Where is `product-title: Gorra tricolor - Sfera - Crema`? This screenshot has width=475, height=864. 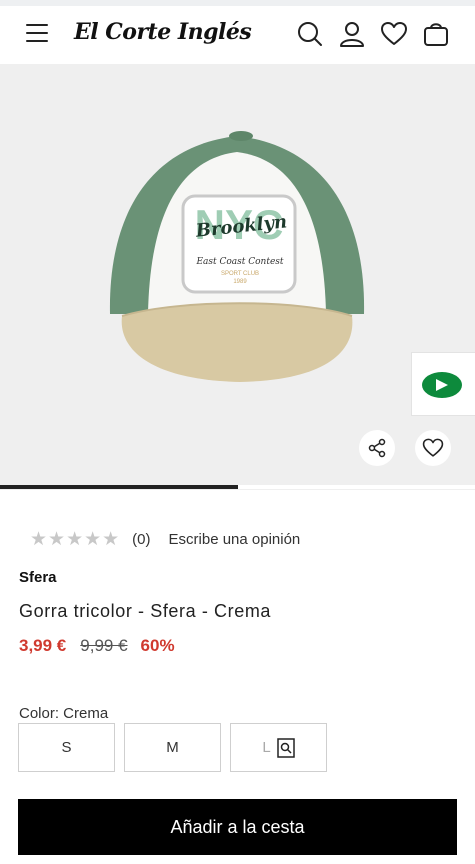 product-title: Gorra tricolor - Sfera - Crema is located at coordinates (145, 611).